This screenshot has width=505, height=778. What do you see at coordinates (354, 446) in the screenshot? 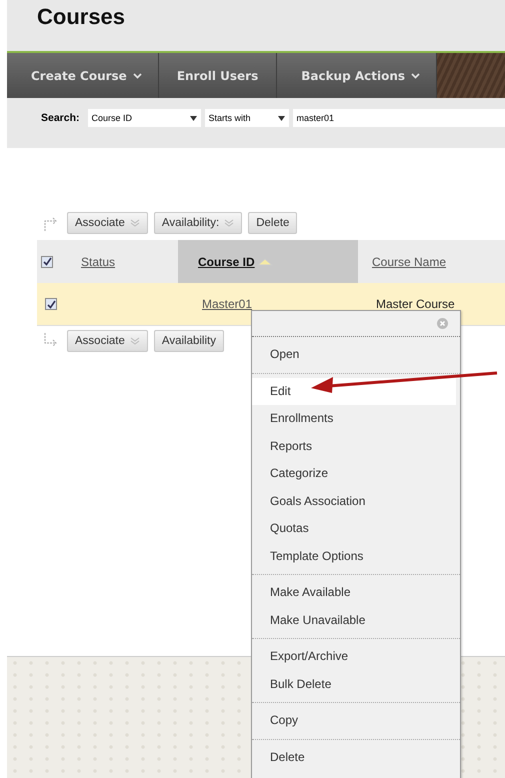
I see `menu-item: Reports` at bounding box center [354, 446].